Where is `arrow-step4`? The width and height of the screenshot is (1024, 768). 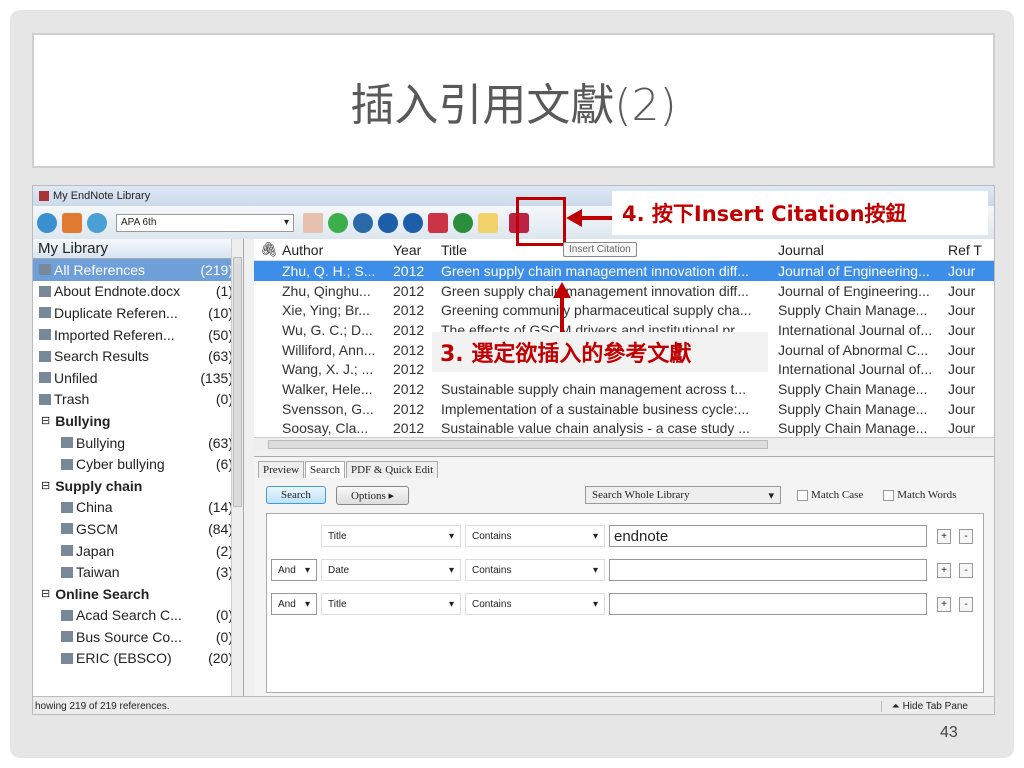 arrow-step4 is located at coordinates (589, 218).